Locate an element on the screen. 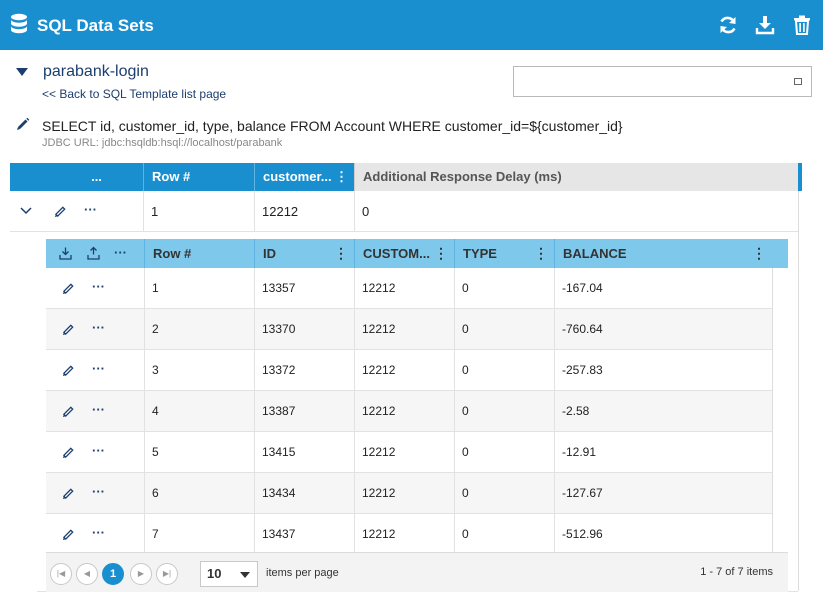 The height and width of the screenshot is (597, 823). cell-balance: -512.96 is located at coordinates (582, 534).